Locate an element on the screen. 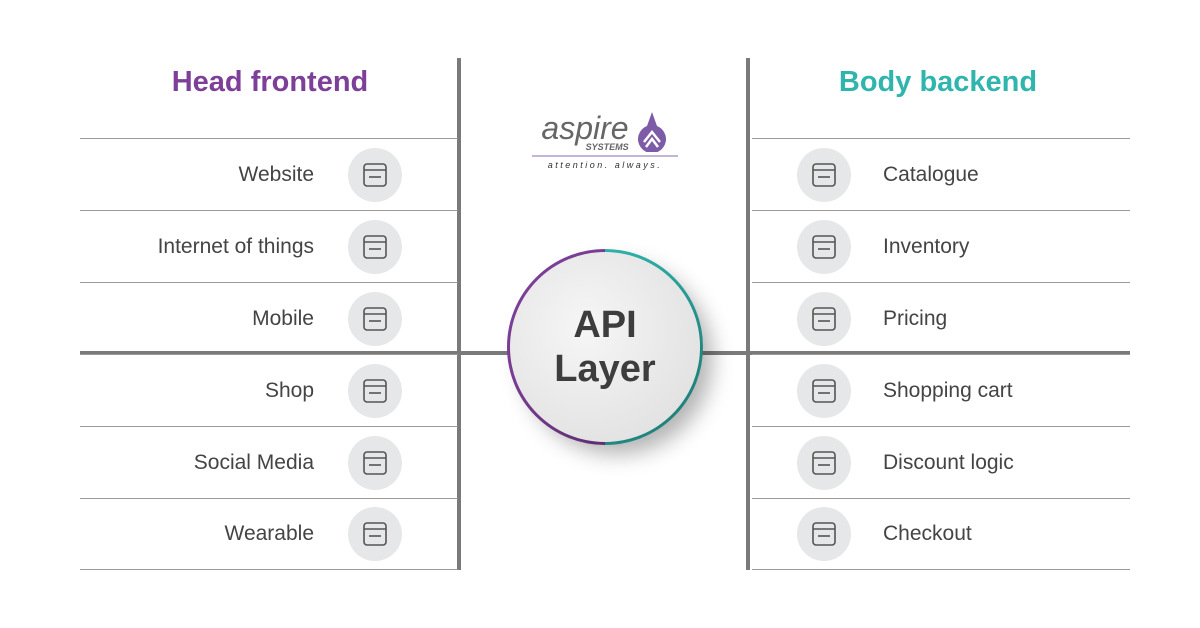 The width and height of the screenshot is (1200, 628). inventory-shelf-icon is located at coordinates (824, 246).